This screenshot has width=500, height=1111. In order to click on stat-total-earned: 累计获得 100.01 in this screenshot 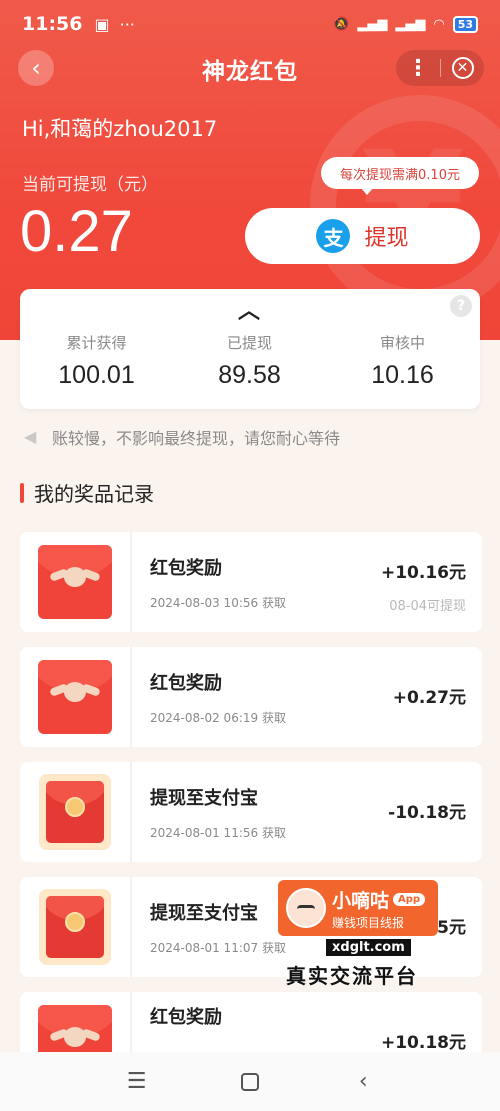, I will do `click(96, 361)`.